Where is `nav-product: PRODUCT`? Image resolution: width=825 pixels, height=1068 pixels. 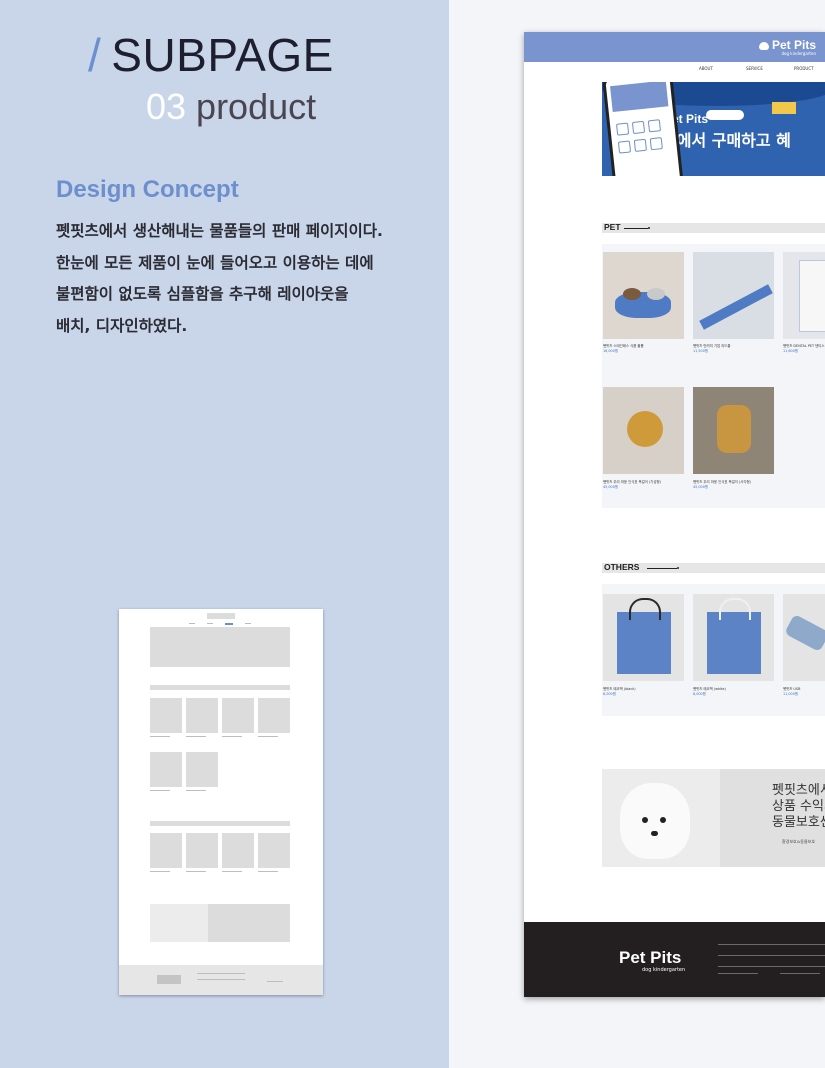
nav-product: PRODUCT is located at coordinates (804, 68).